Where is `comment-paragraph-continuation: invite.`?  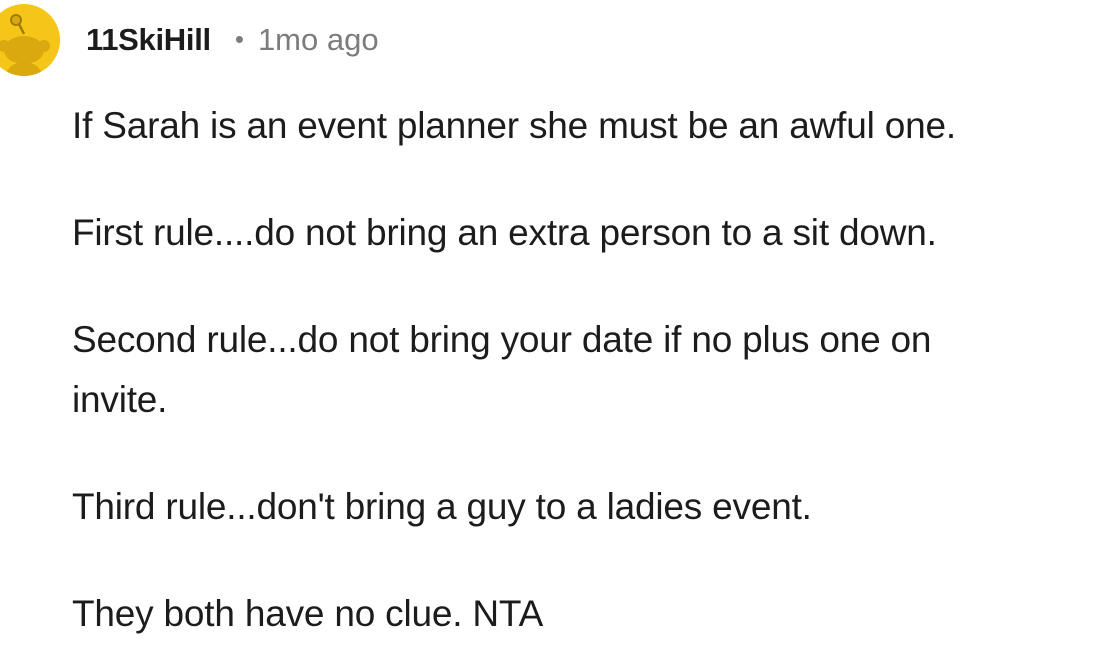
comment-paragraph-continuation: invite. is located at coordinates (120, 399).